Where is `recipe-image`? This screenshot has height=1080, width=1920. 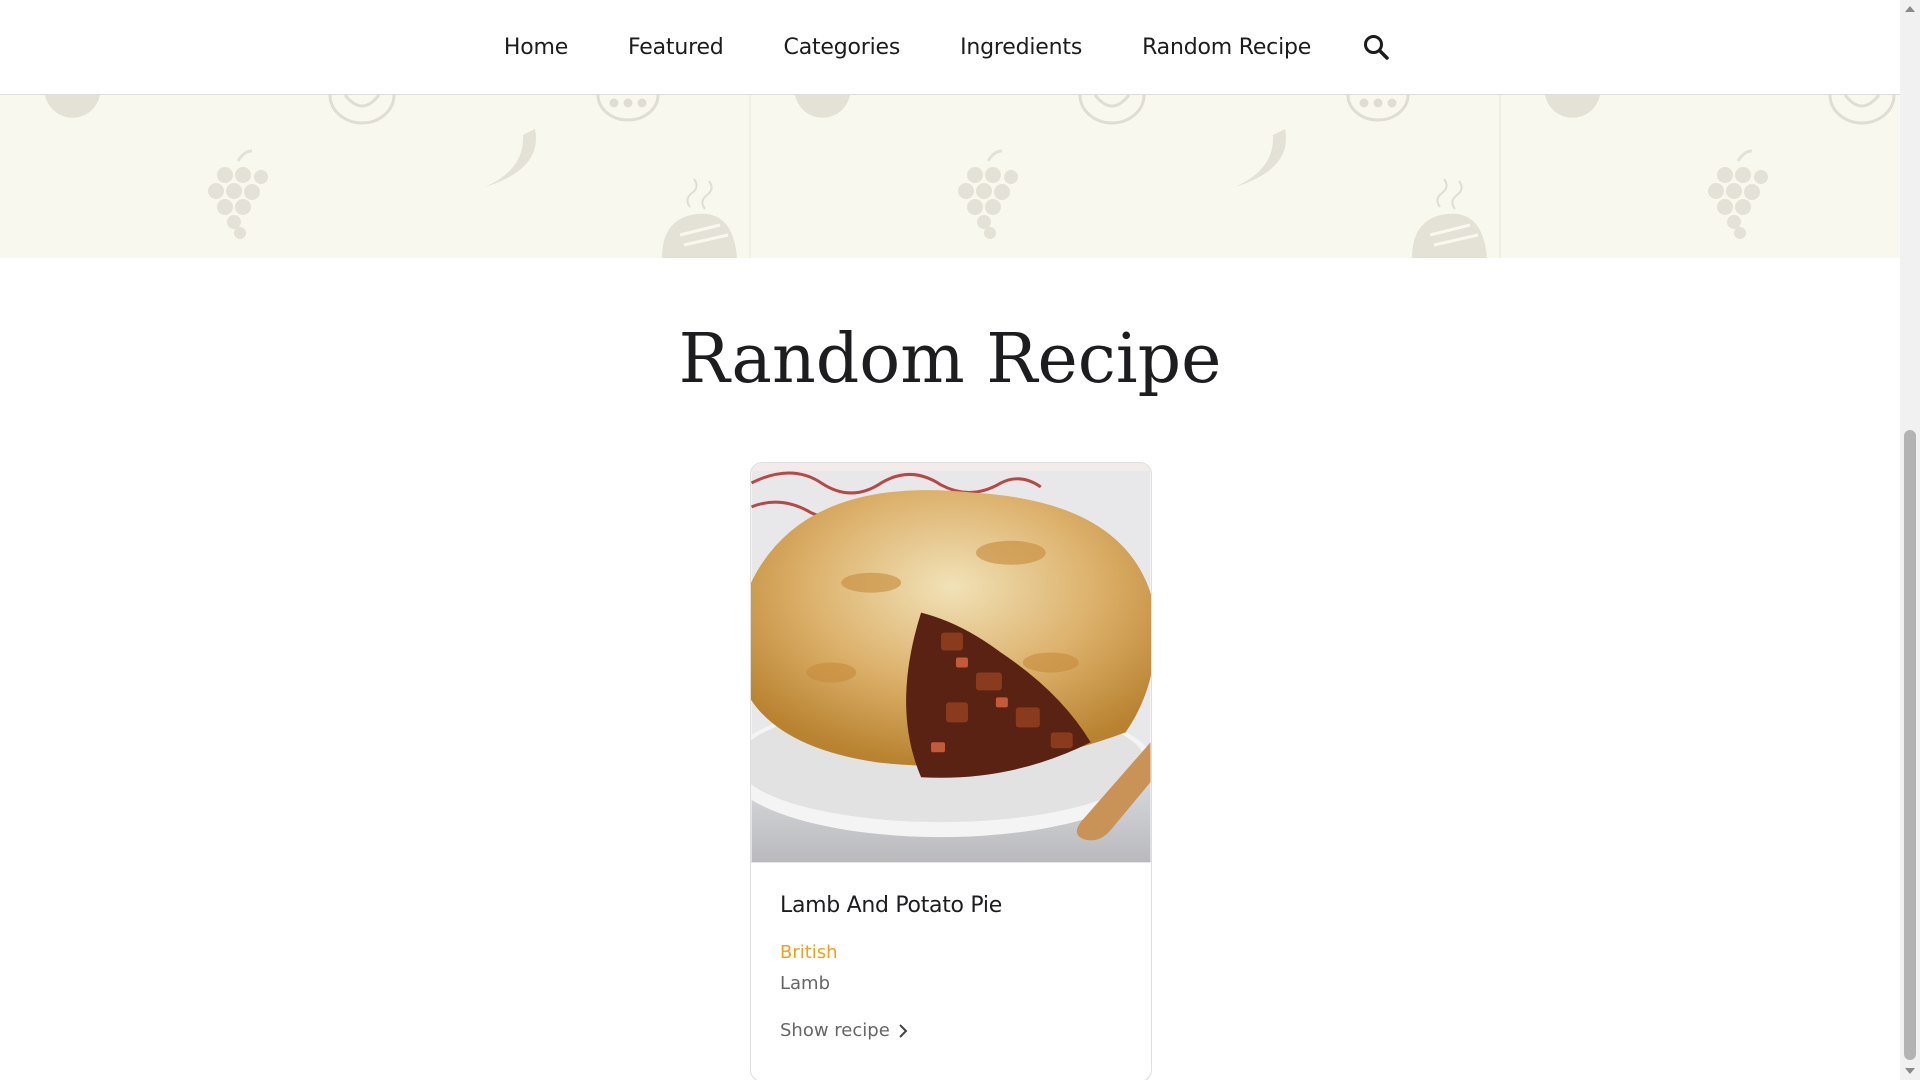 recipe-image is located at coordinates (951, 663).